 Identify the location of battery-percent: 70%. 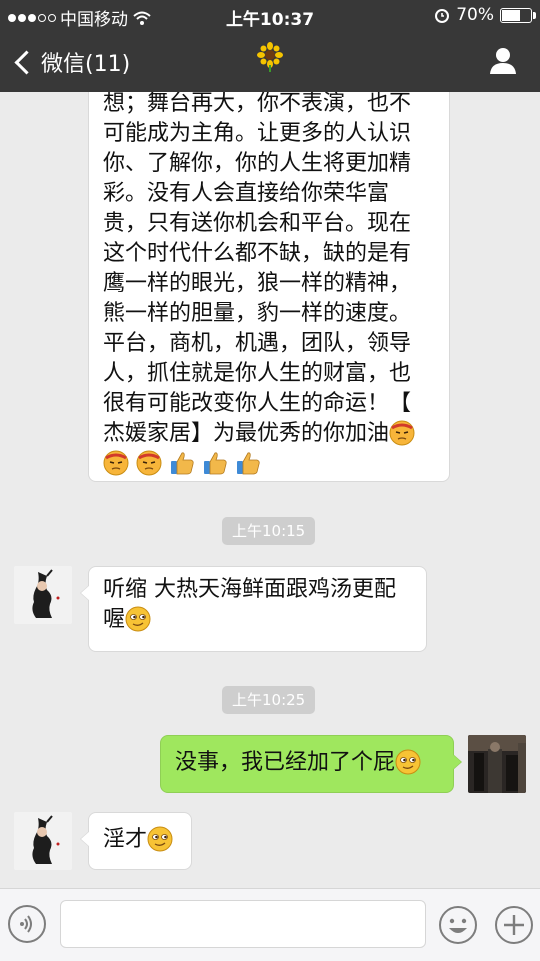
(475, 15).